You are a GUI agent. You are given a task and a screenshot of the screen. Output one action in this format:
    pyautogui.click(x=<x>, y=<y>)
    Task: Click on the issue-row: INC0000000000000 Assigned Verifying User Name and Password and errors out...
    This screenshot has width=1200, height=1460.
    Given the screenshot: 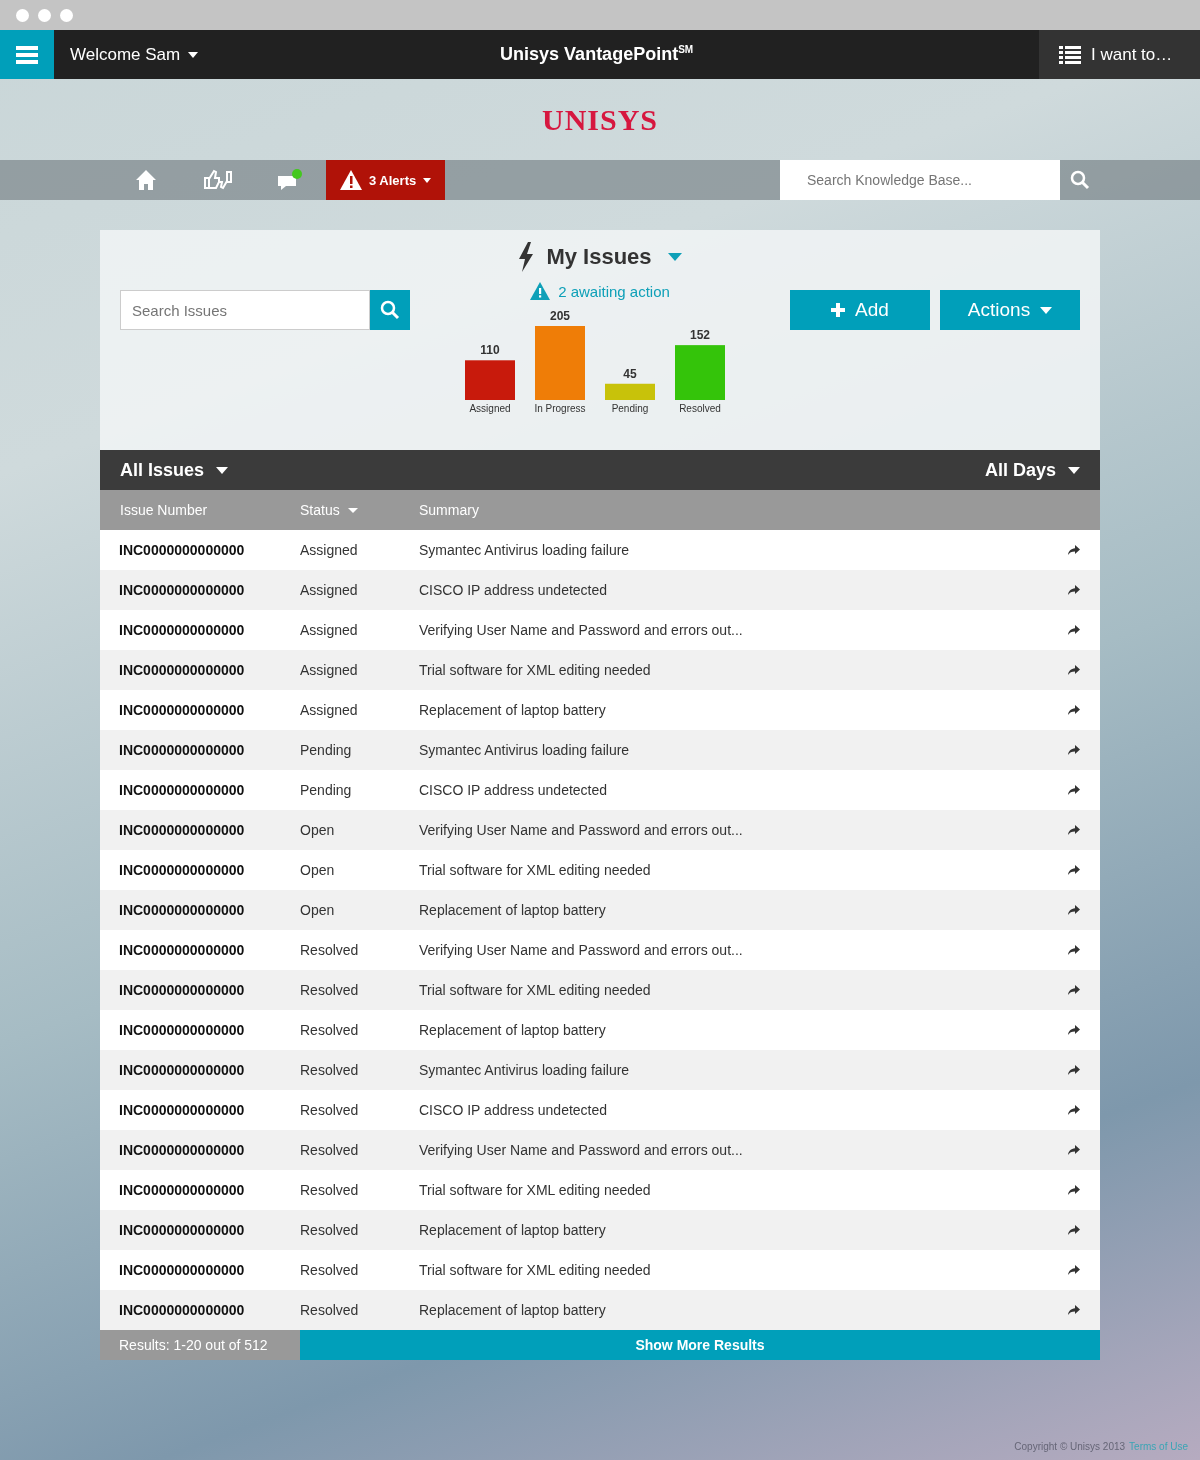 What is the action you would take?
    pyautogui.click(x=600, y=630)
    